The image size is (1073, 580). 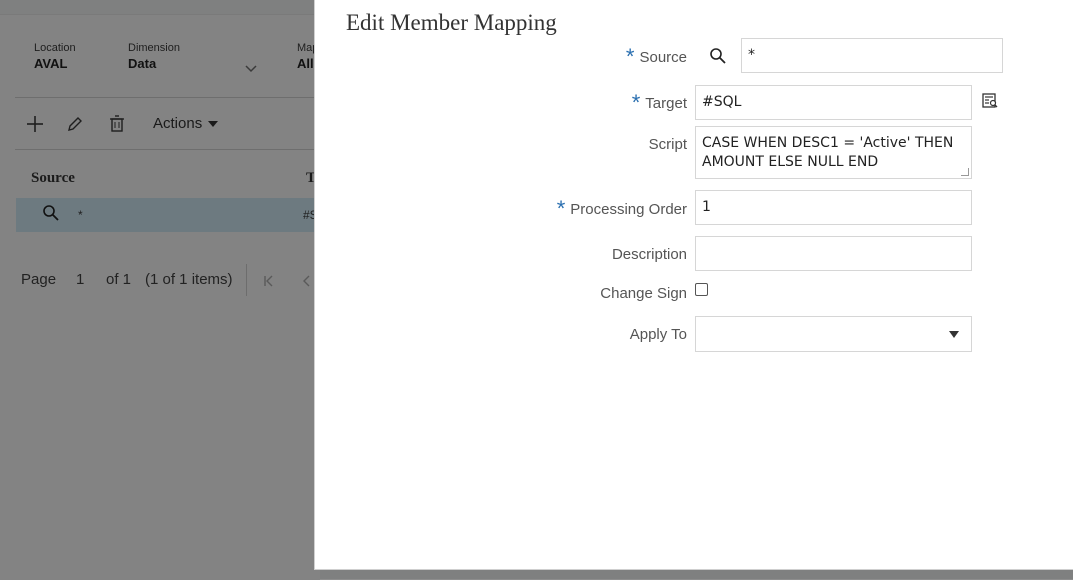 I want to click on row-source-cell: *, so click(x=80, y=215).